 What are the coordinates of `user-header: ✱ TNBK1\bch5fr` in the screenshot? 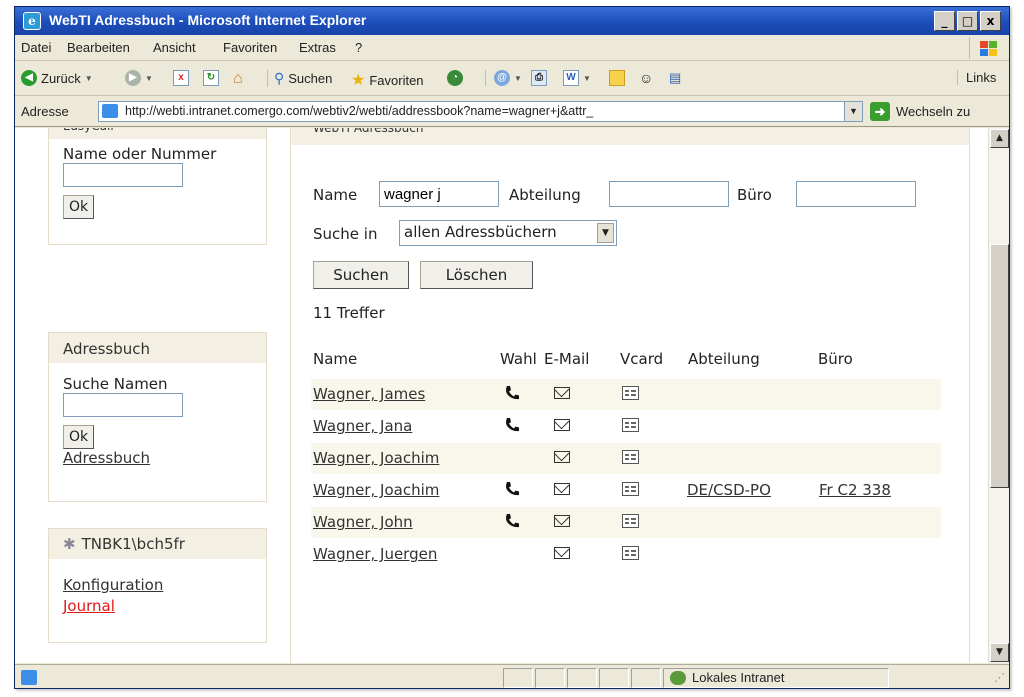 It's located at (157, 544).